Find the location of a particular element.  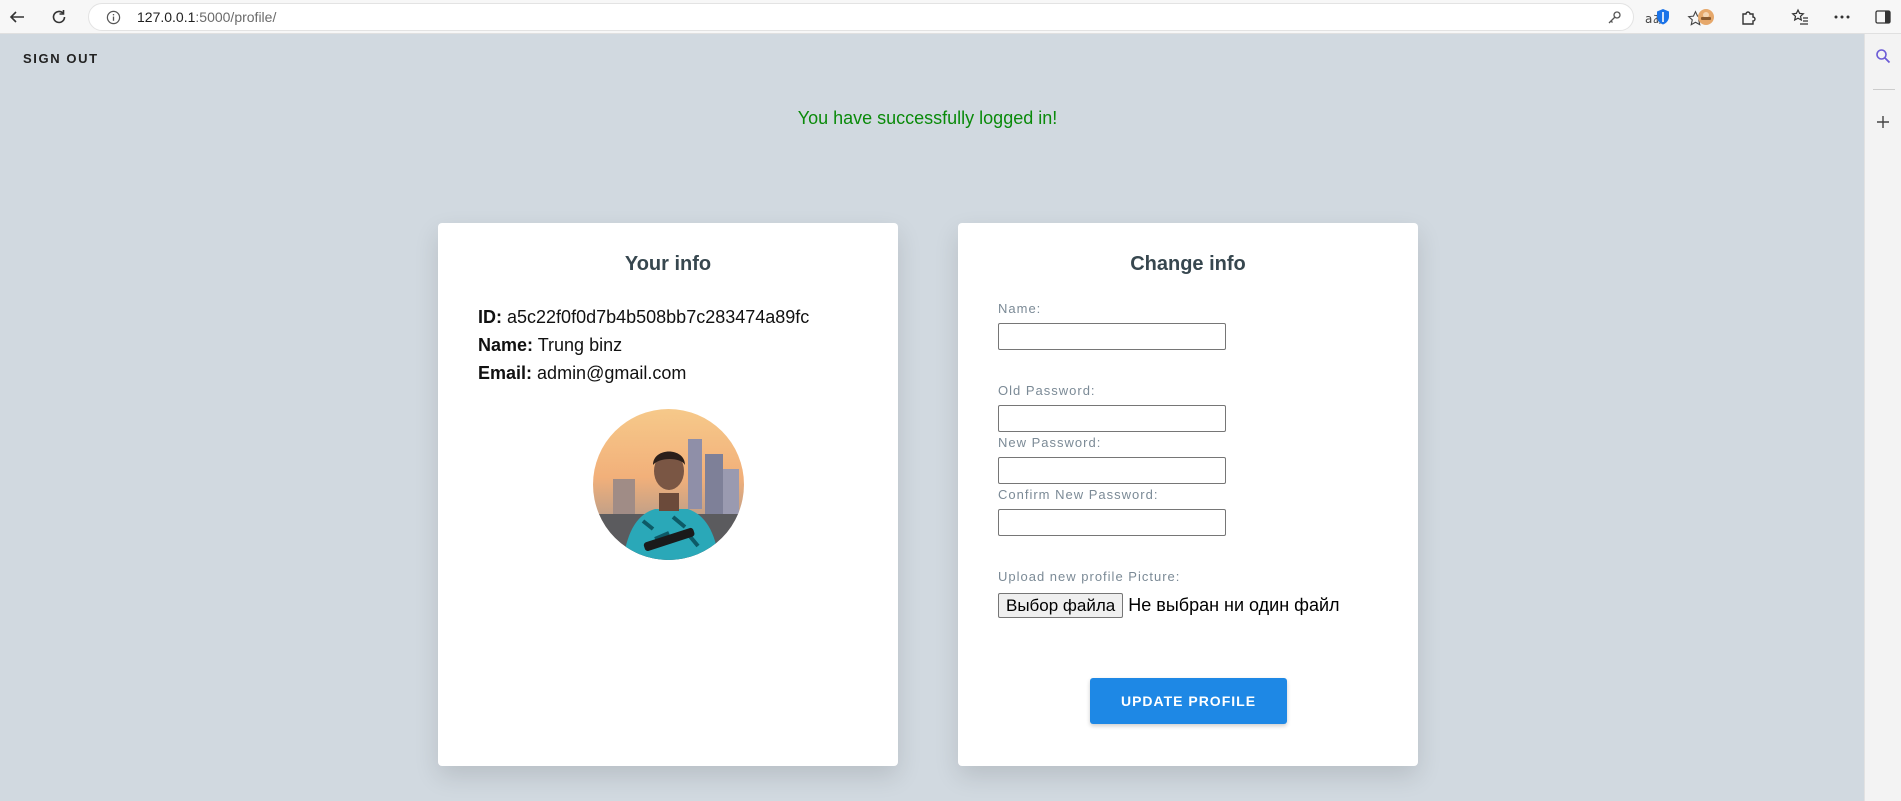

name-label: Name: is located at coordinates (506, 345).